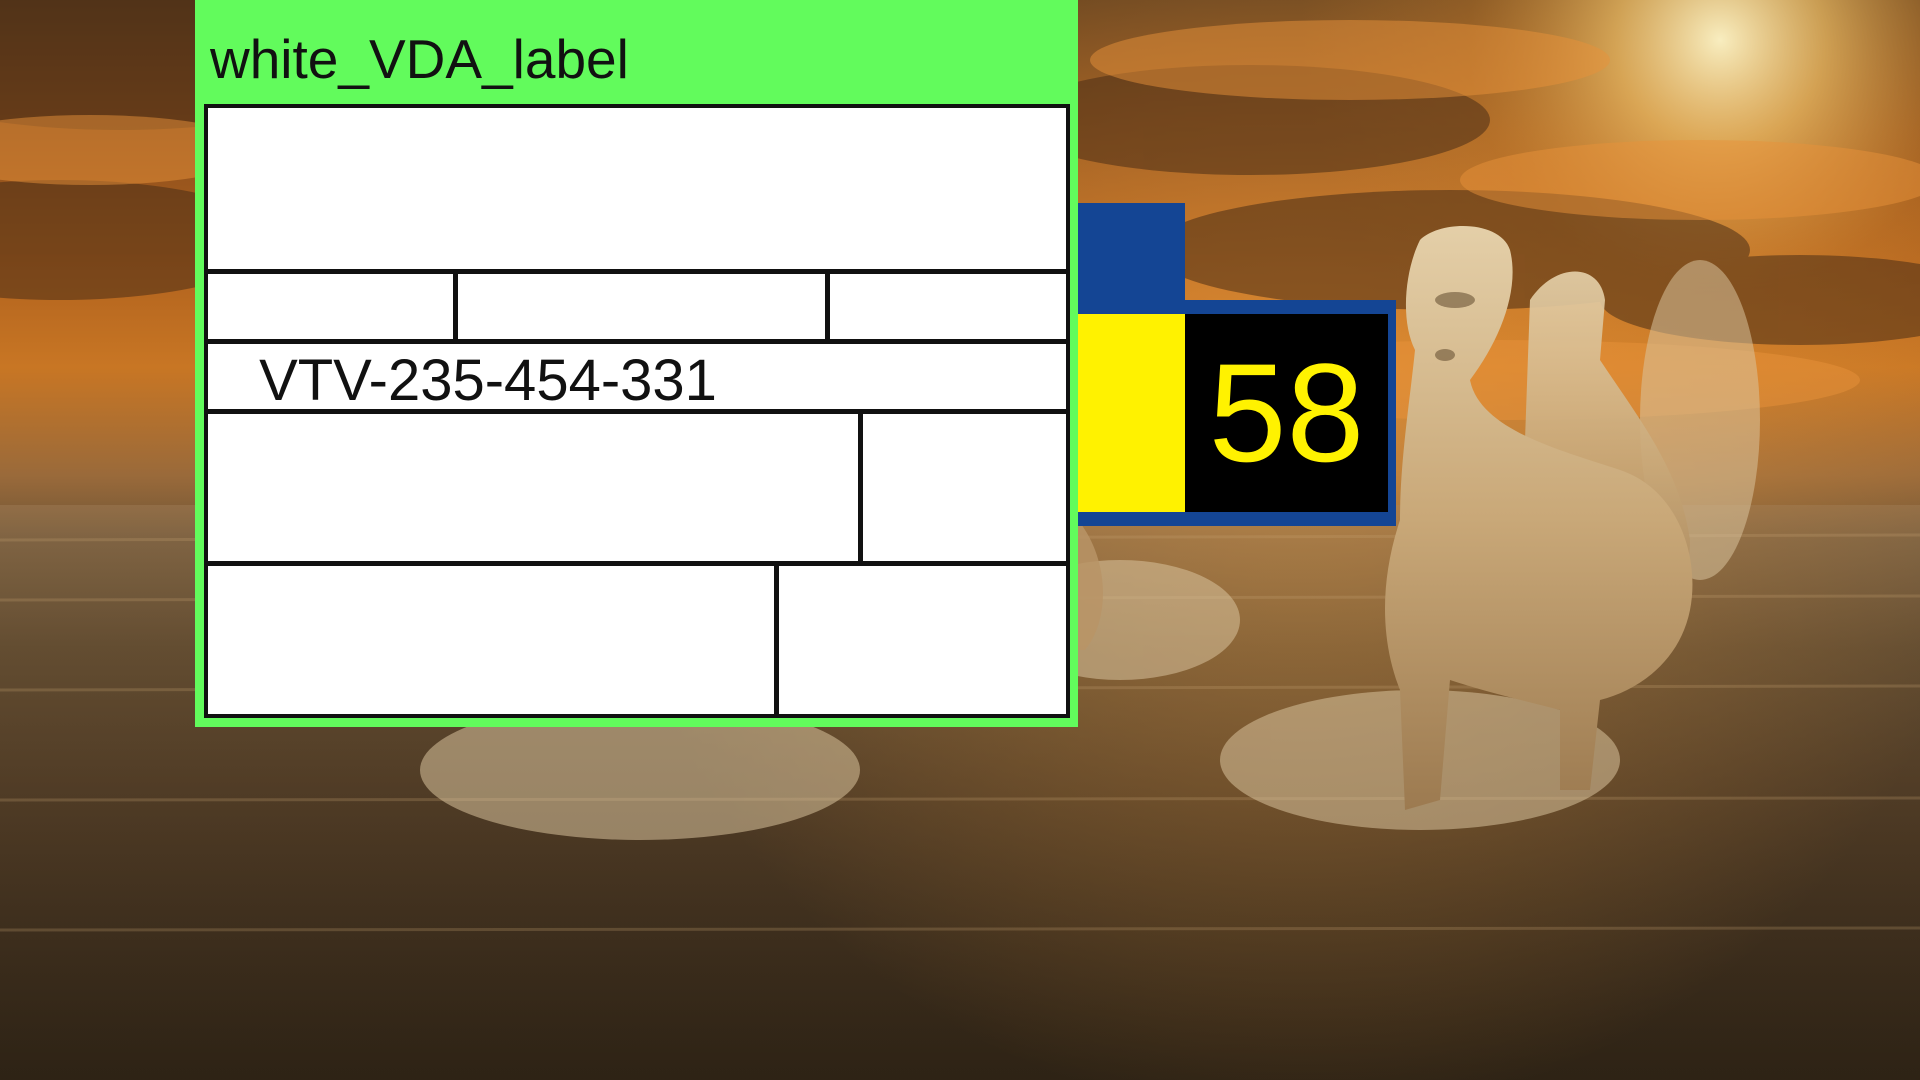 The height and width of the screenshot is (1080, 1920). Describe the element at coordinates (488, 380) in the screenshot. I see `label-identifier: VTV-235-454-331` at that location.